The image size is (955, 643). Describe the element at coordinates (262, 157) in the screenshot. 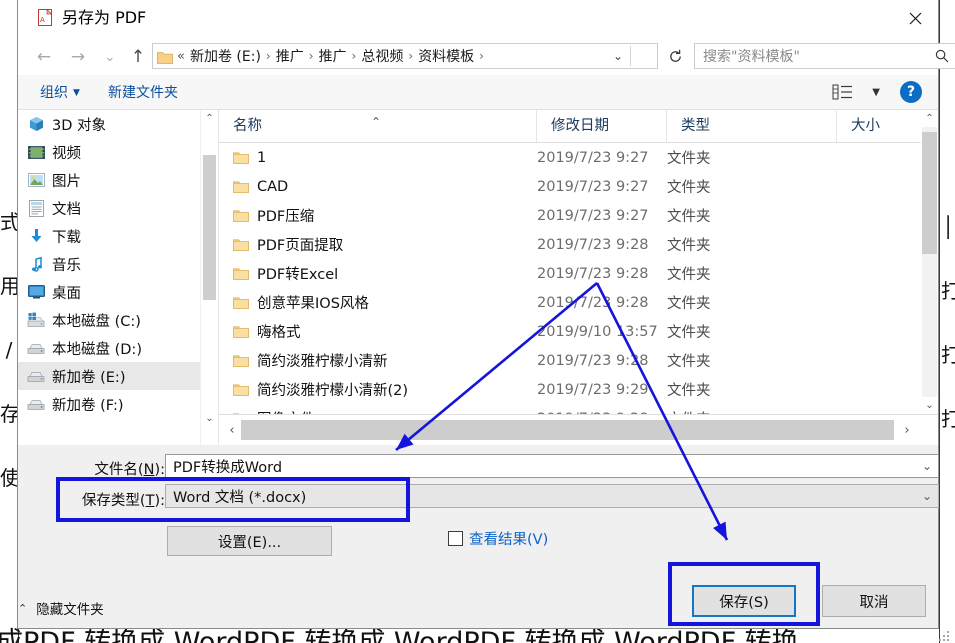

I see `file-name-label: 1` at that location.